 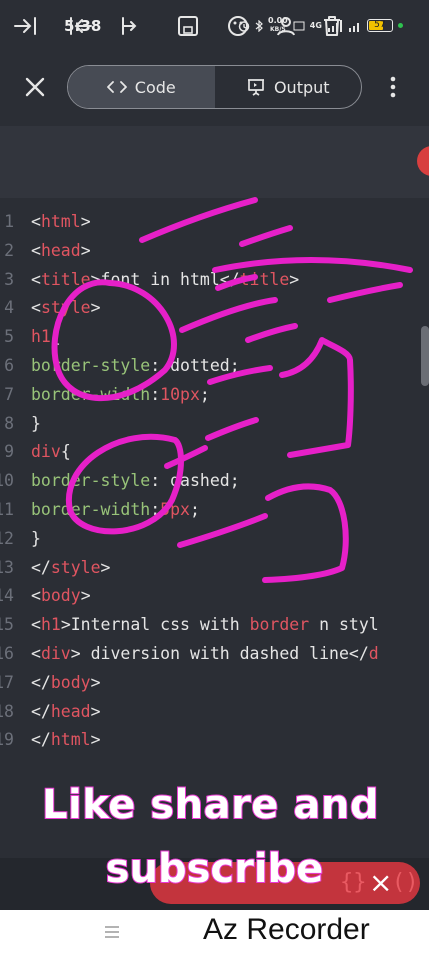 I want to click on tab-code-label: Code, so click(x=155, y=87).